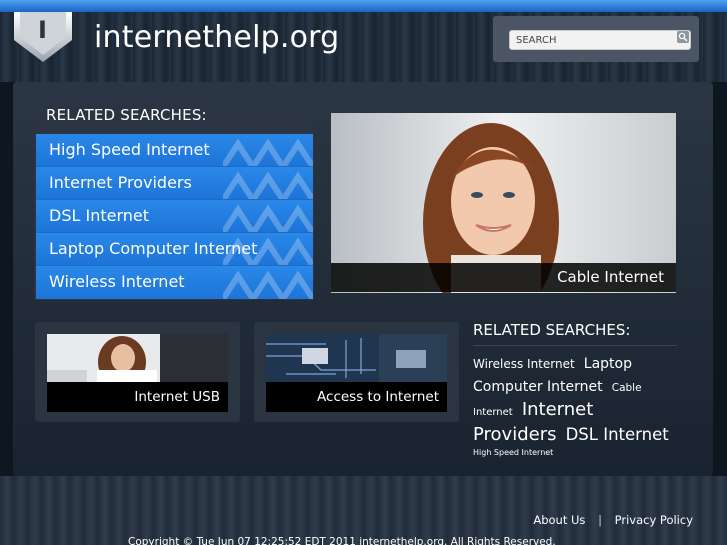  Describe the element at coordinates (129, 149) in the screenshot. I see `related-search-label: High Speed Internet` at that location.